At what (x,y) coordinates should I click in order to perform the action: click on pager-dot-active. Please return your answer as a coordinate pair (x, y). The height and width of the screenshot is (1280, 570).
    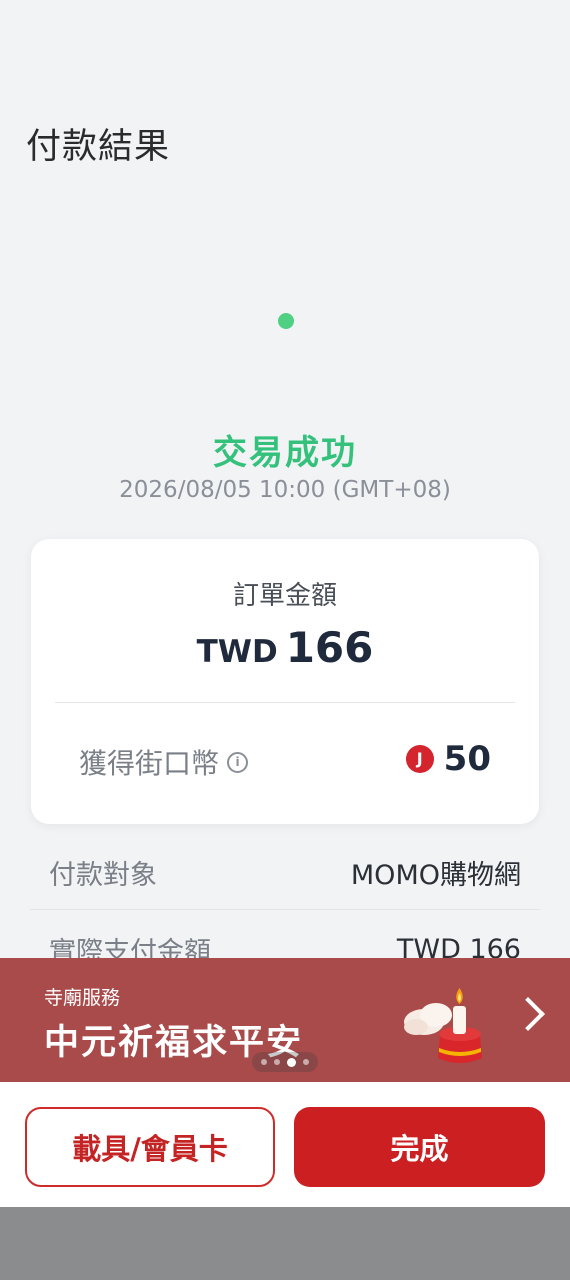
    Looking at the image, I should click on (291, 1062).